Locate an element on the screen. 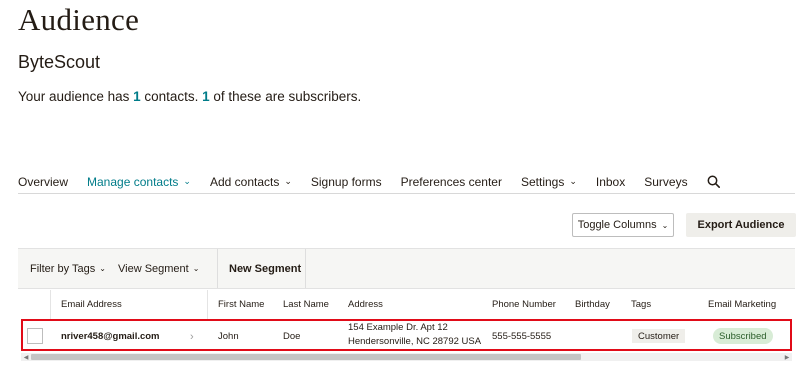 Image resolution: width=800 pixels, height=376 pixels. nav-signup-forms-label: Signup forms is located at coordinates (346, 181).